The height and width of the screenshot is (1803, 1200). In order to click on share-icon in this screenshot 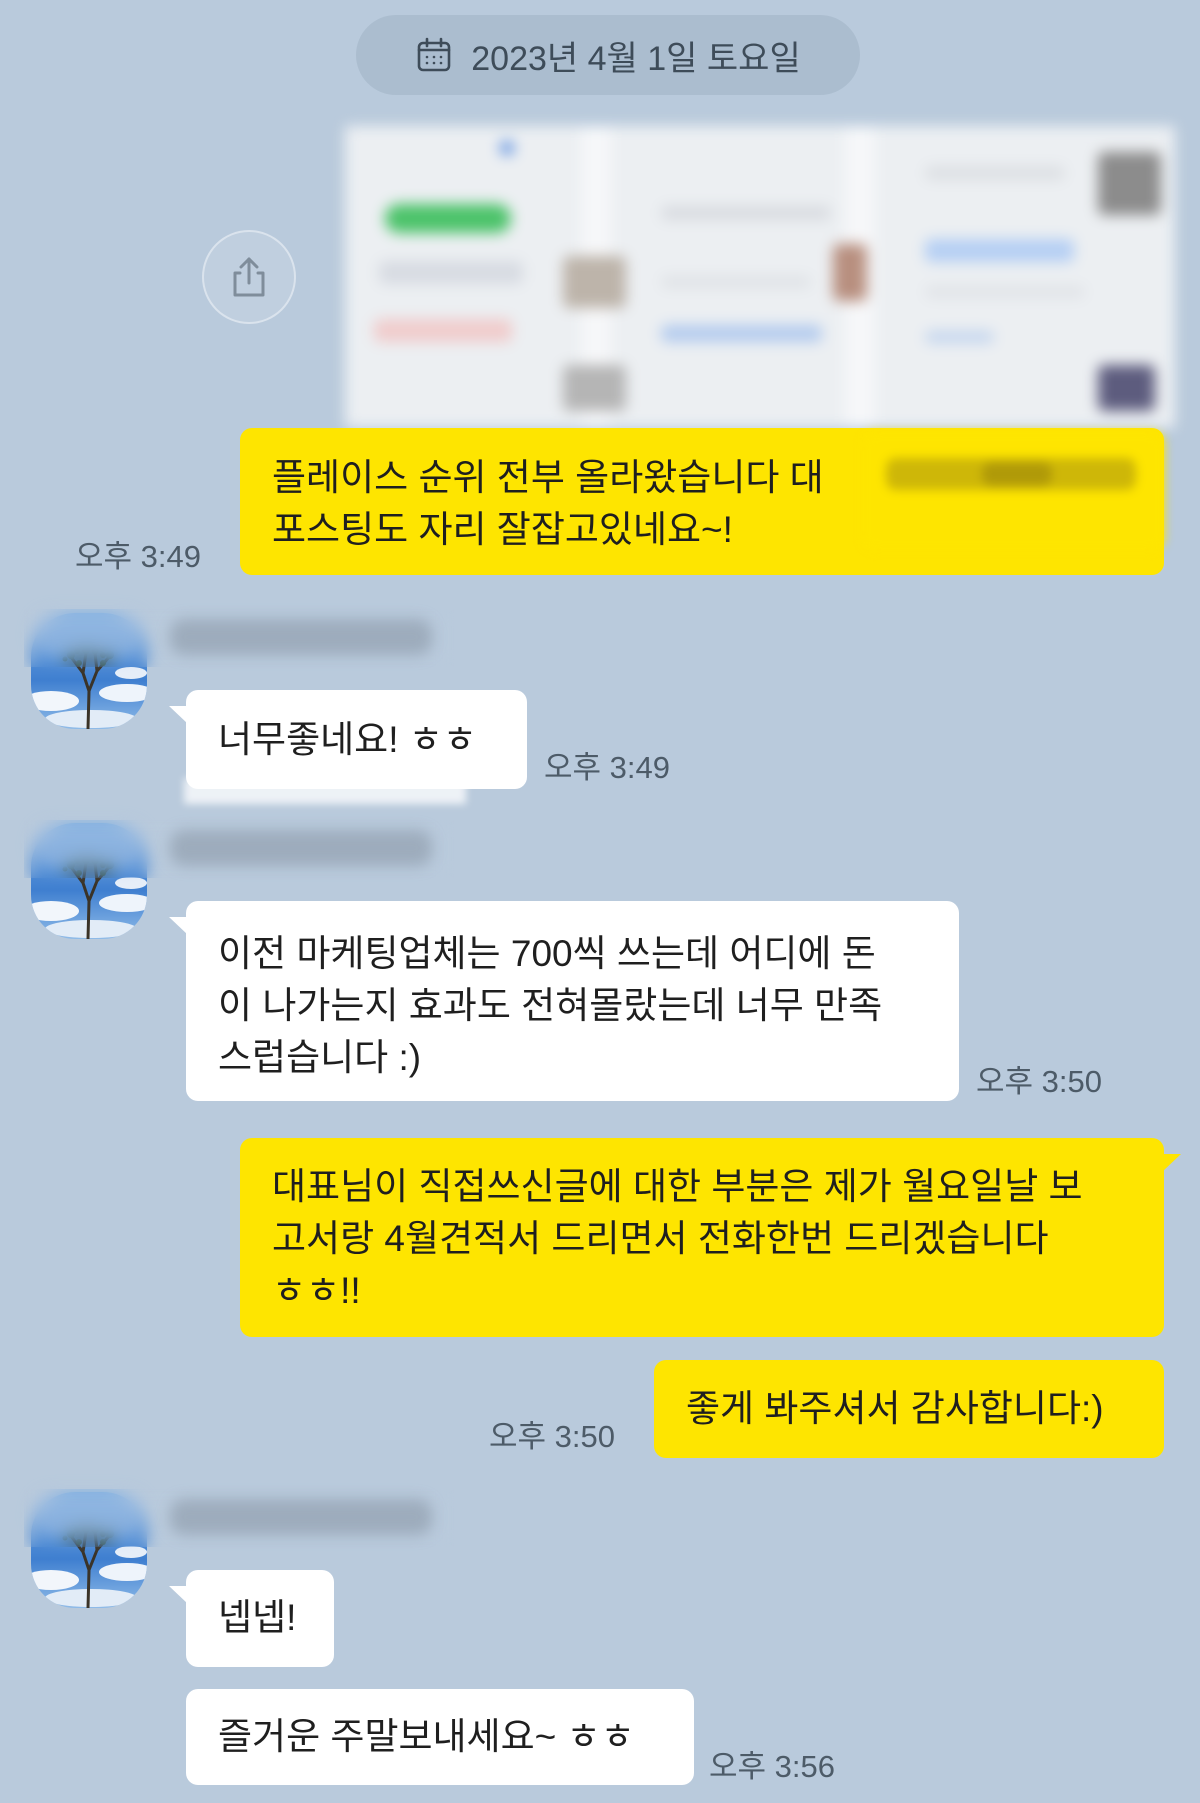, I will do `click(249, 277)`.